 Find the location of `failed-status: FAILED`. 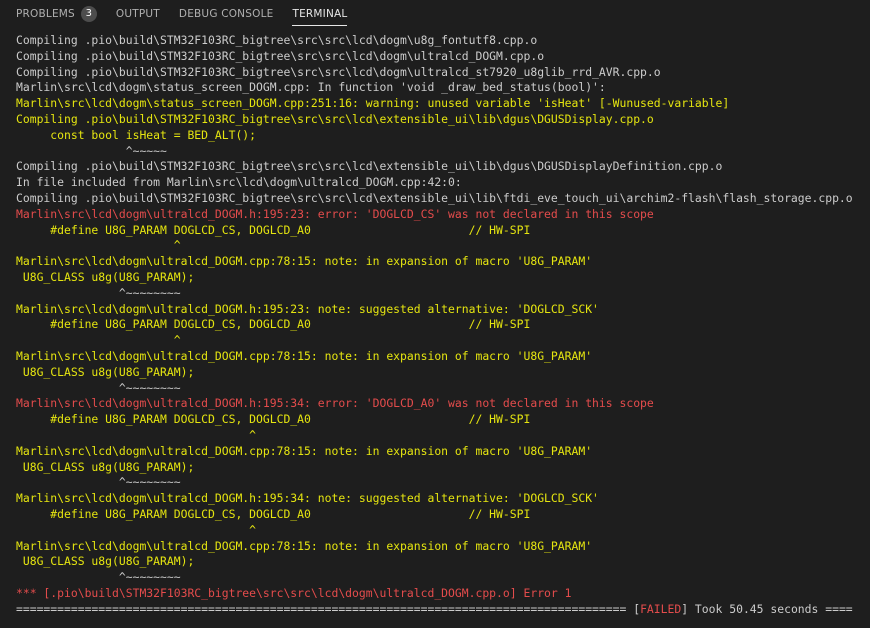

failed-status: FAILED is located at coordinates (661, 608).